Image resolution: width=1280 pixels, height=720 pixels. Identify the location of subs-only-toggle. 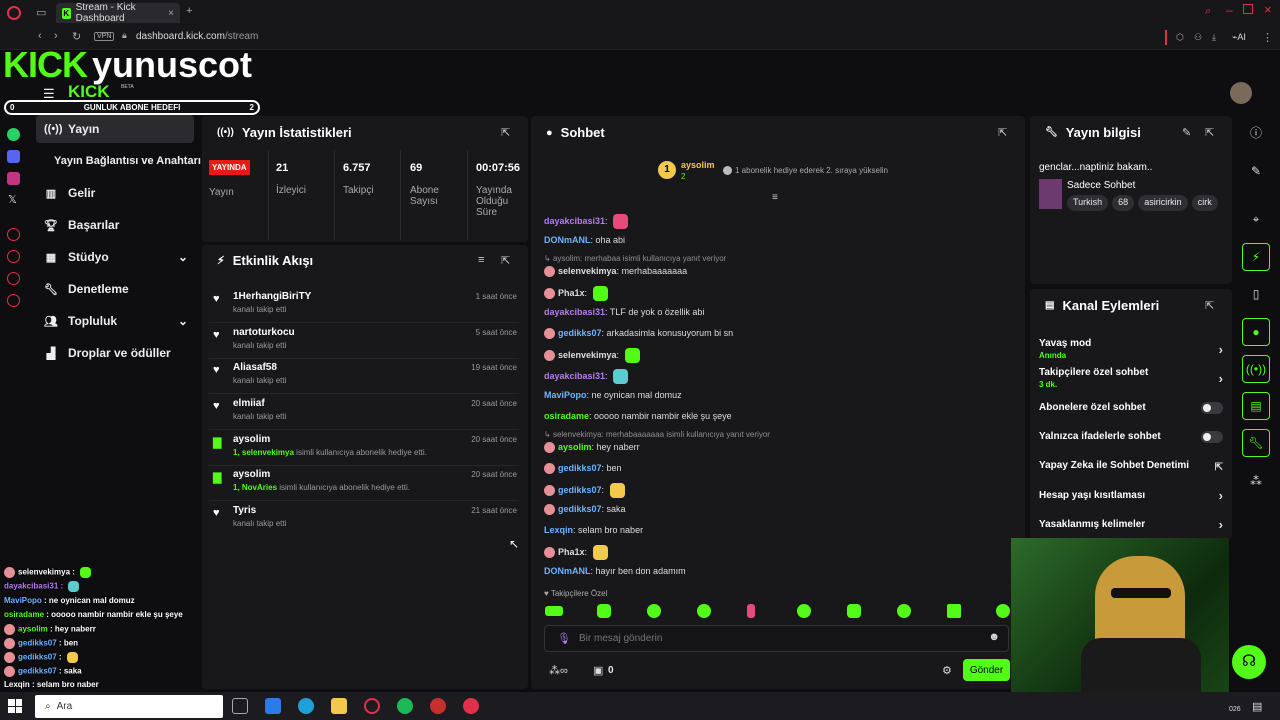
(1212, 408).